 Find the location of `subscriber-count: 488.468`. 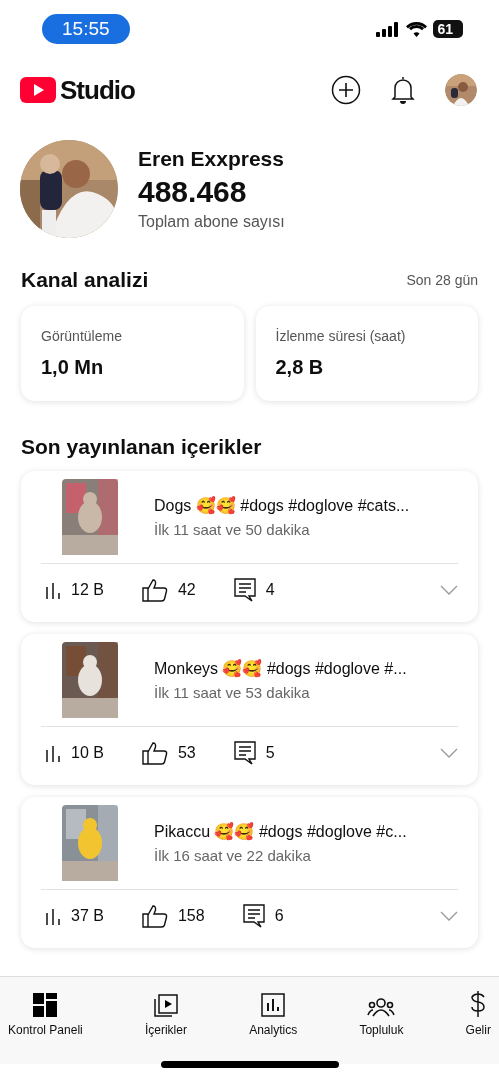

subscriber-count: 488.468 is located at coordinates (193, 192).